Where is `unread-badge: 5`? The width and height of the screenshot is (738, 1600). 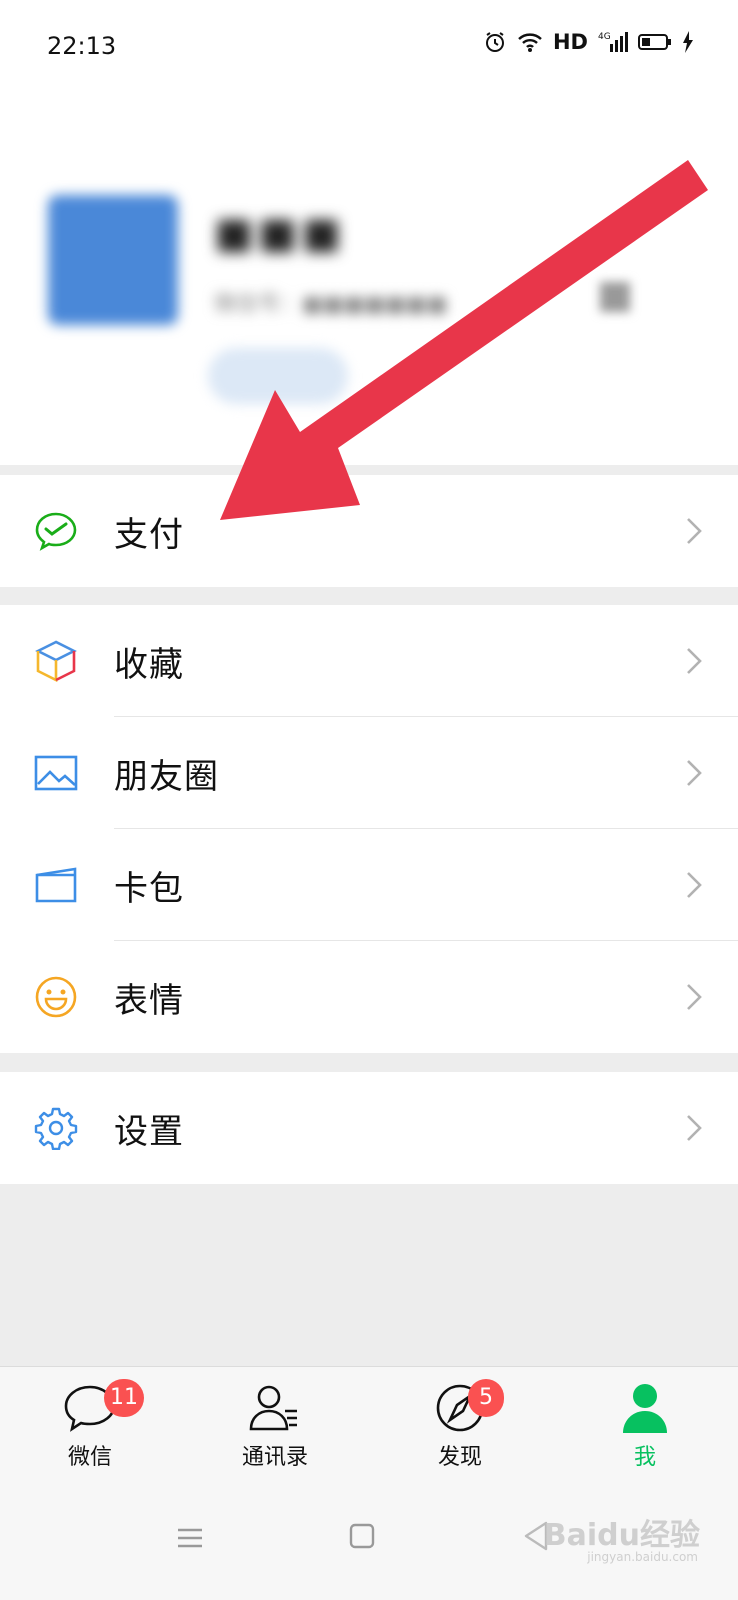
unread-badge: 5 is located at coordinates (486, 1398).